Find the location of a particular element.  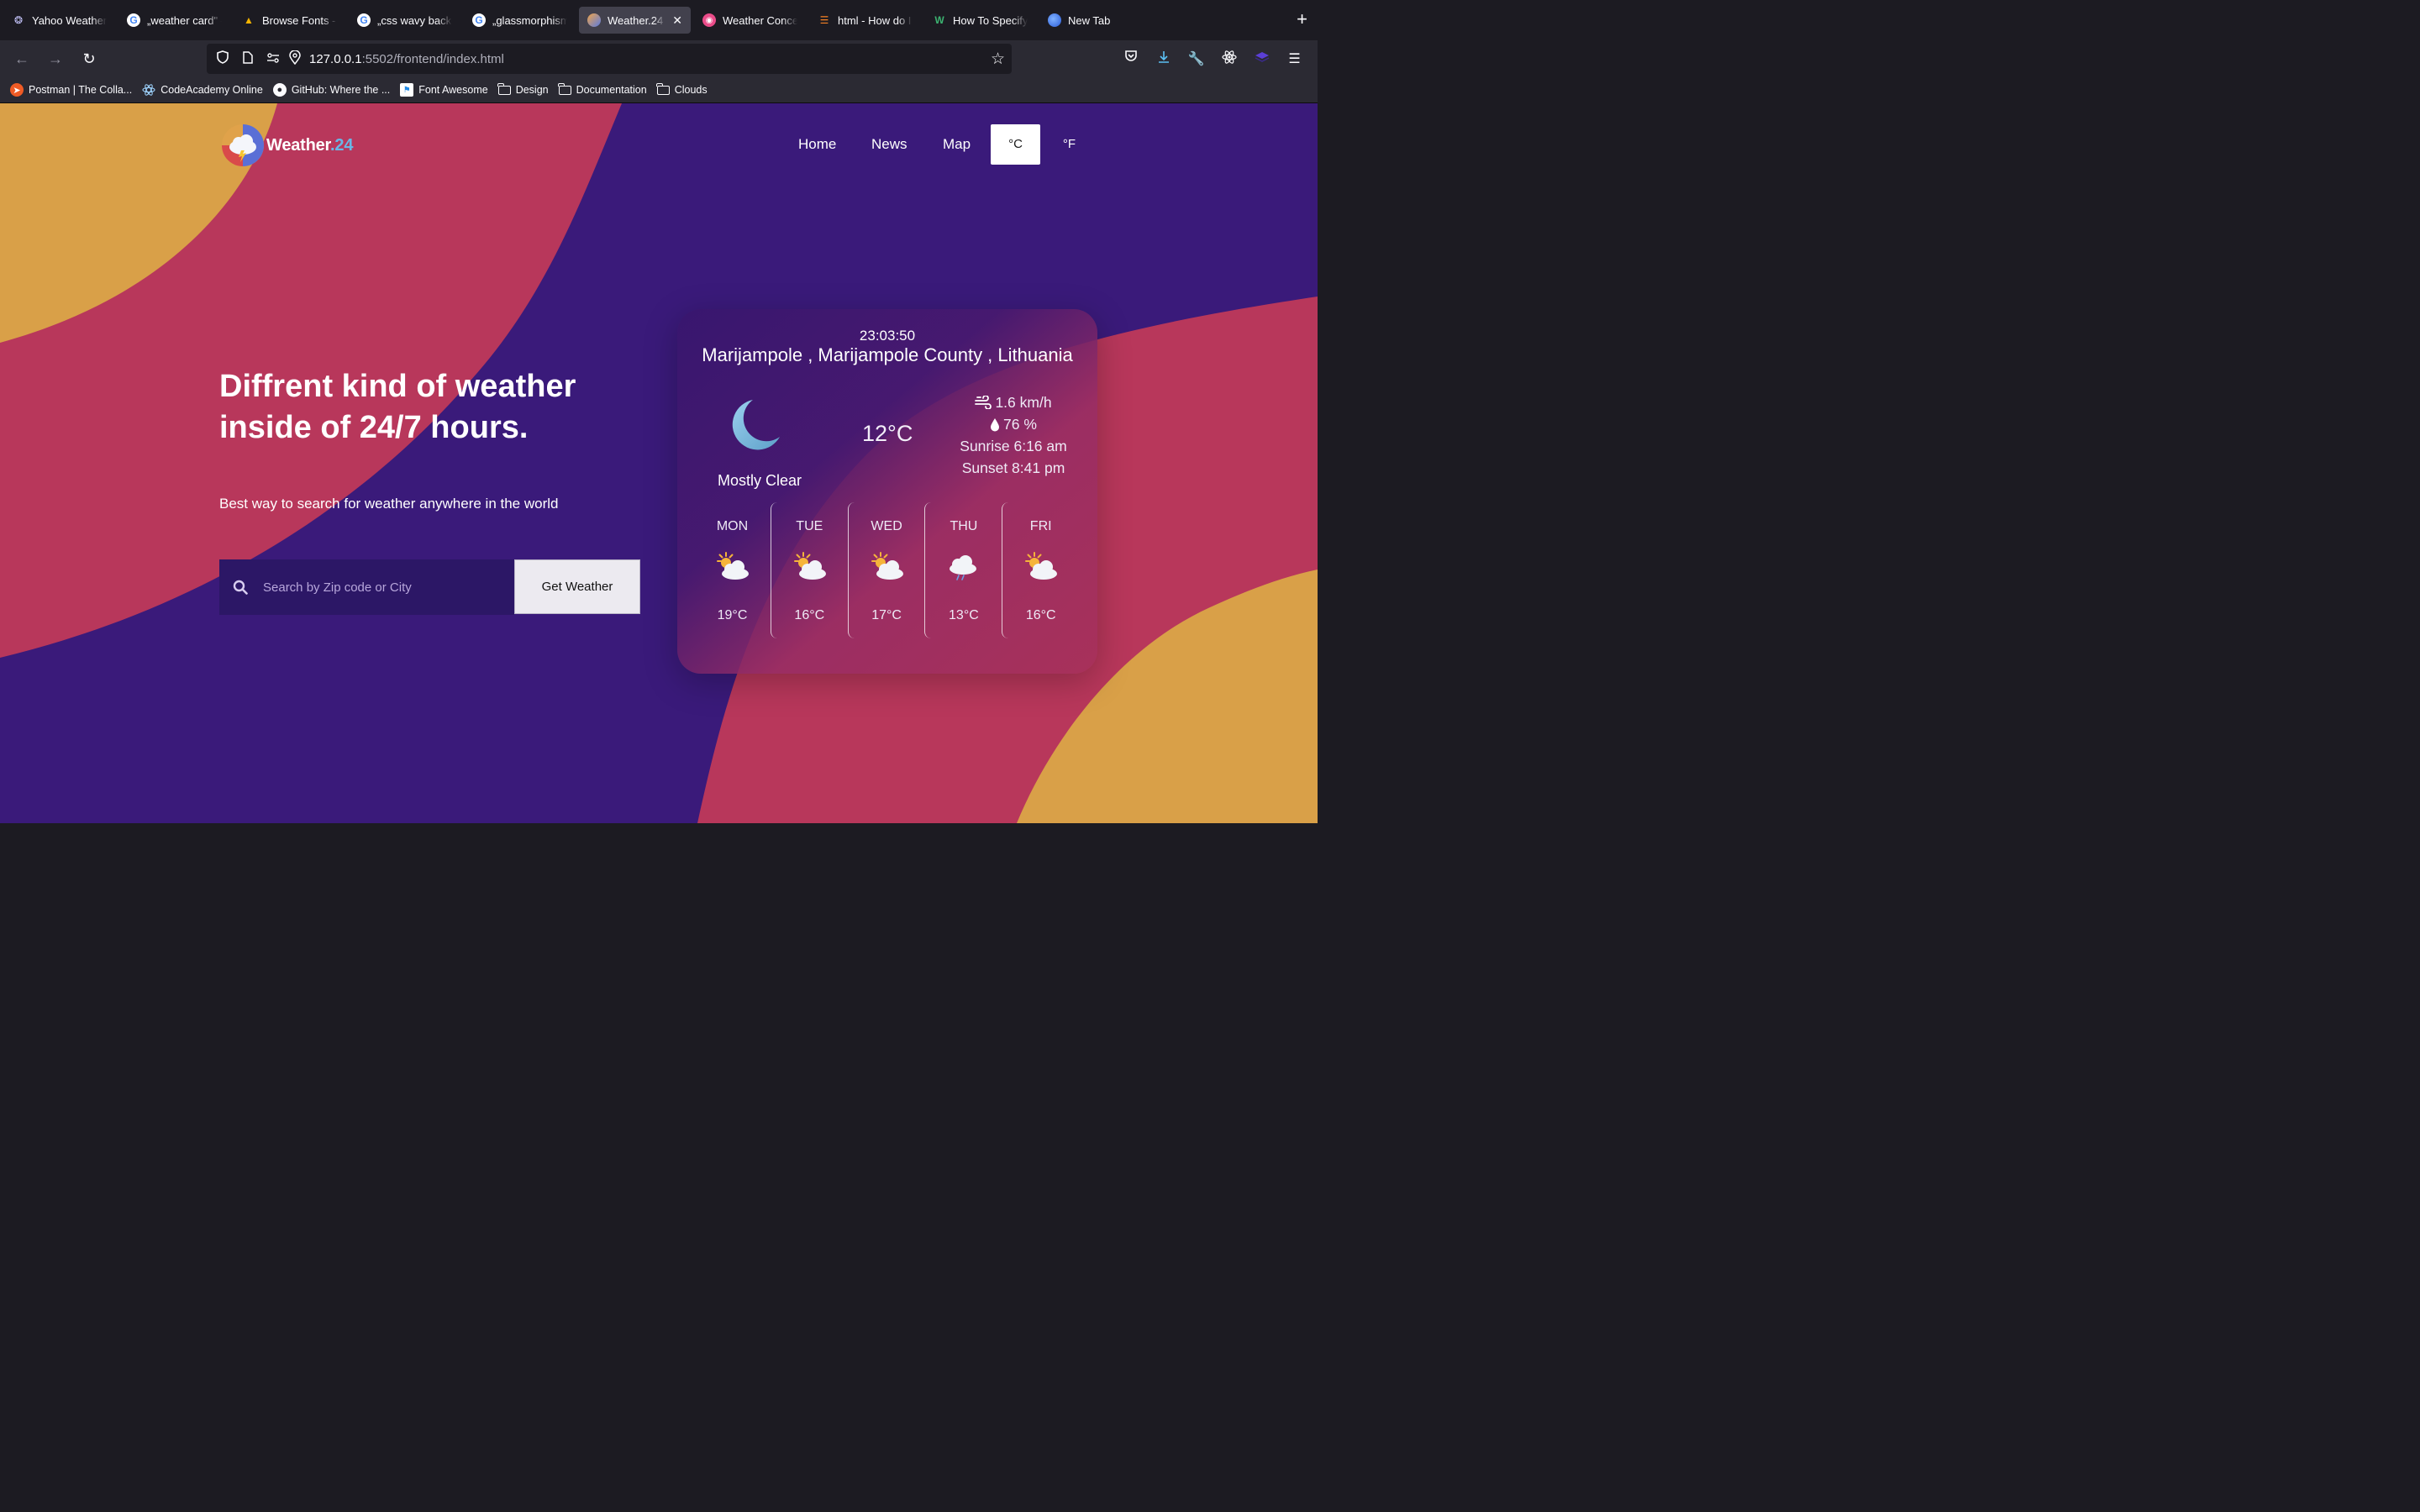

folder-icon is located at coordinates (564, 88).